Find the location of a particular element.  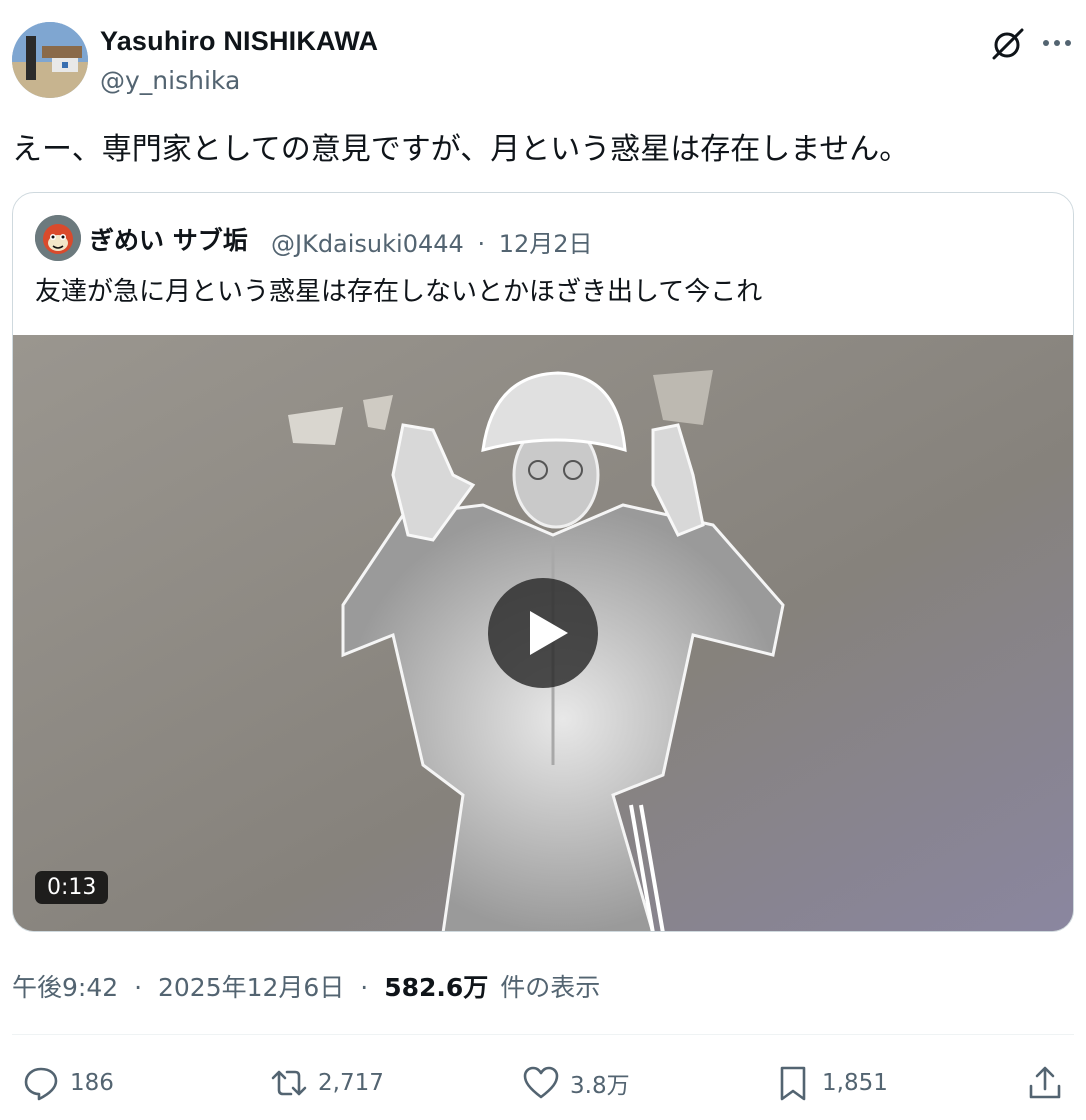

action-bar: 186 2,717 3.8万 1,851 is located at coordinates (543, 1083).